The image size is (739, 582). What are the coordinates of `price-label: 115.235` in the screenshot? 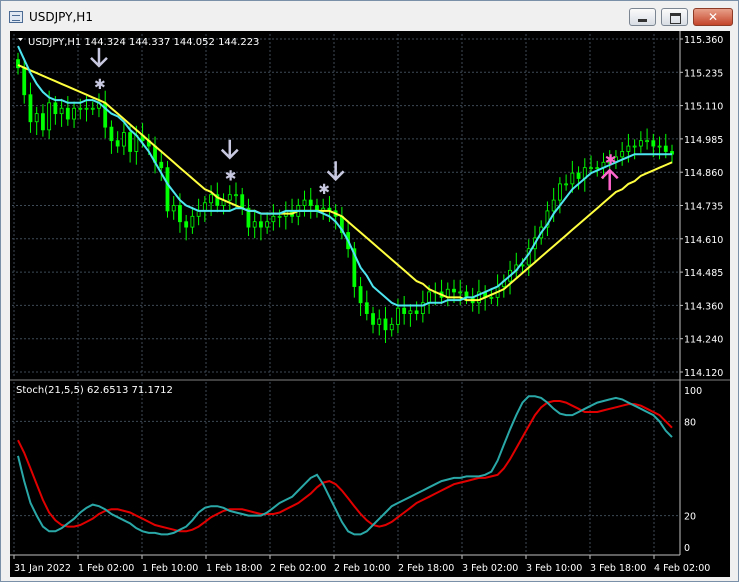 It's located at (703, 73).